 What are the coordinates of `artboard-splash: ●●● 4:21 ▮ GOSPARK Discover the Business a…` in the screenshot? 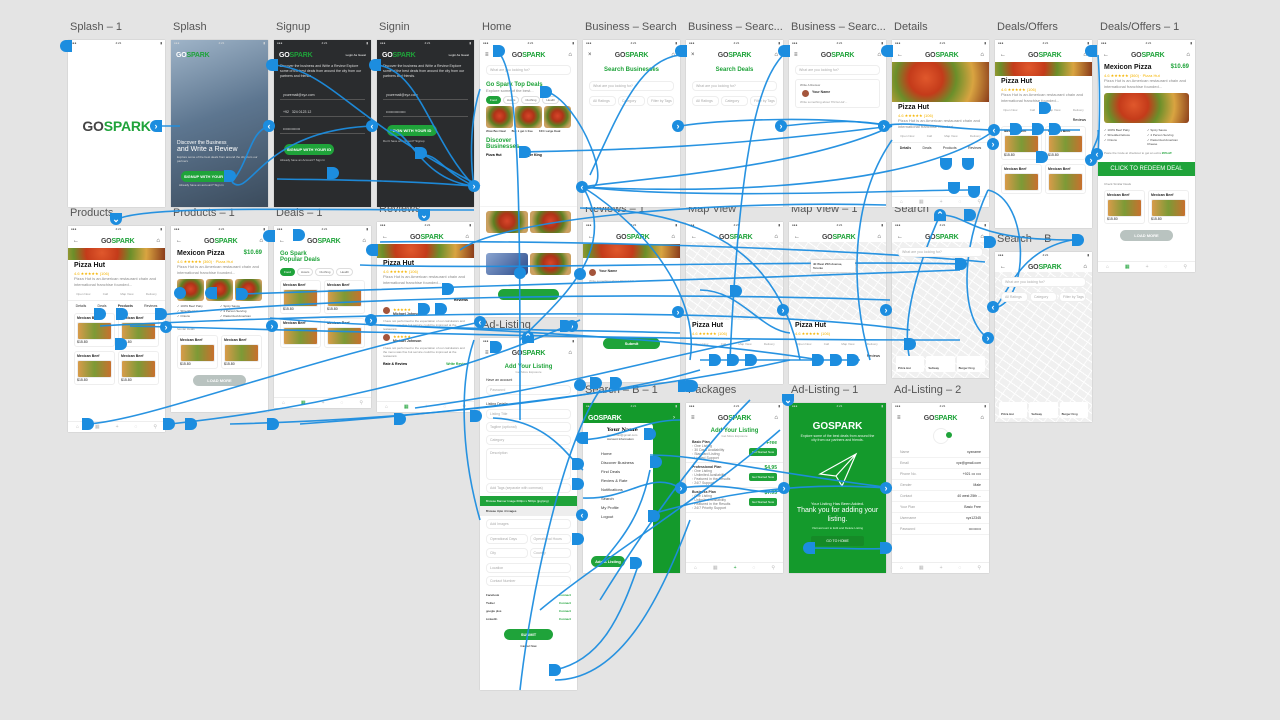 It's located at (219, 123).